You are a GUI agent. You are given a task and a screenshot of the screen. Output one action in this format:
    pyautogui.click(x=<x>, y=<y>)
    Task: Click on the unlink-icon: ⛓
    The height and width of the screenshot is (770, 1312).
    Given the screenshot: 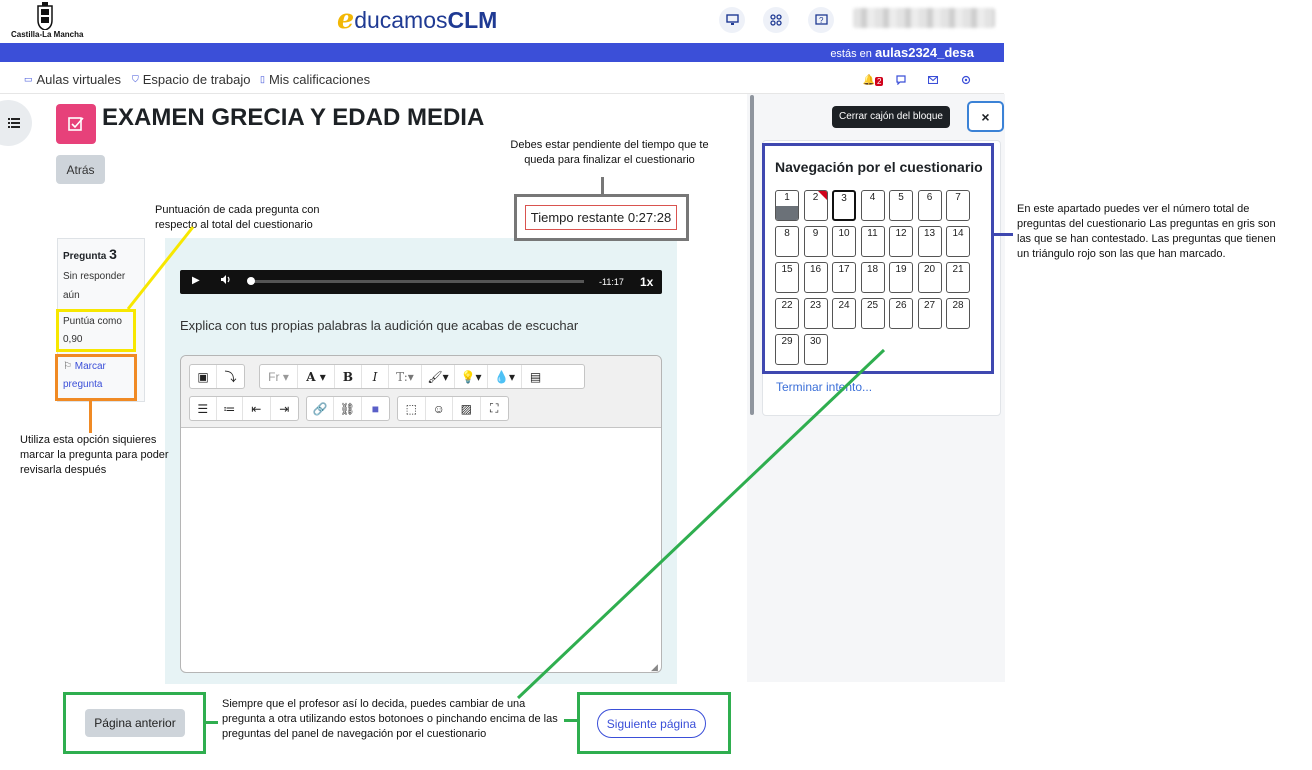 What is the action you would take?
    pyautogui.click(x=348, y=408)
    